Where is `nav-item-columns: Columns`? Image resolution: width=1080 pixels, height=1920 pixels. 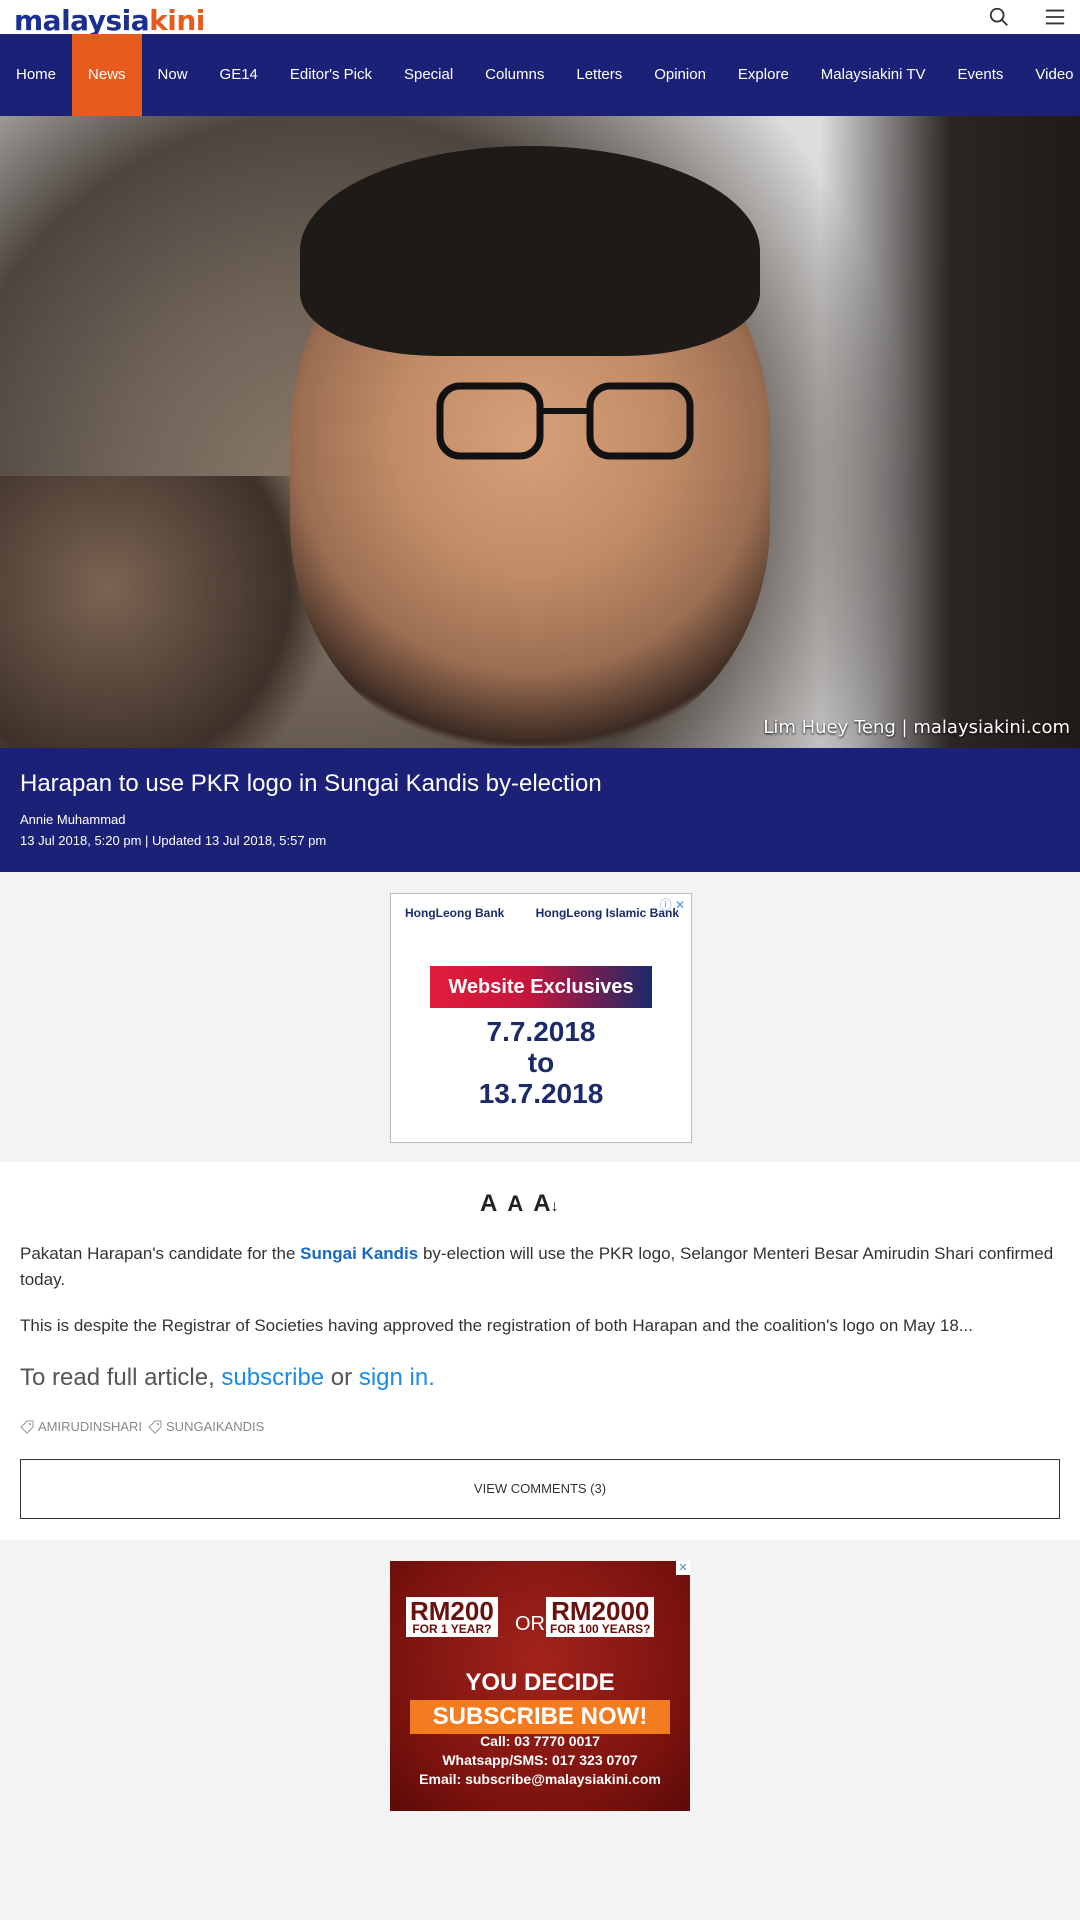 nav-item-columns: Columns is located at coordinates (514, 75).